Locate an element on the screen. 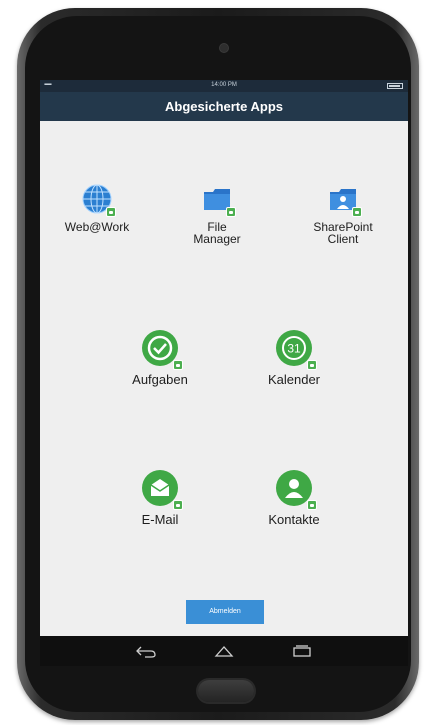 Image resolution: width=433 pixels, height=725 pixels. app-label: File Manager is located at coordinates (217, 233).